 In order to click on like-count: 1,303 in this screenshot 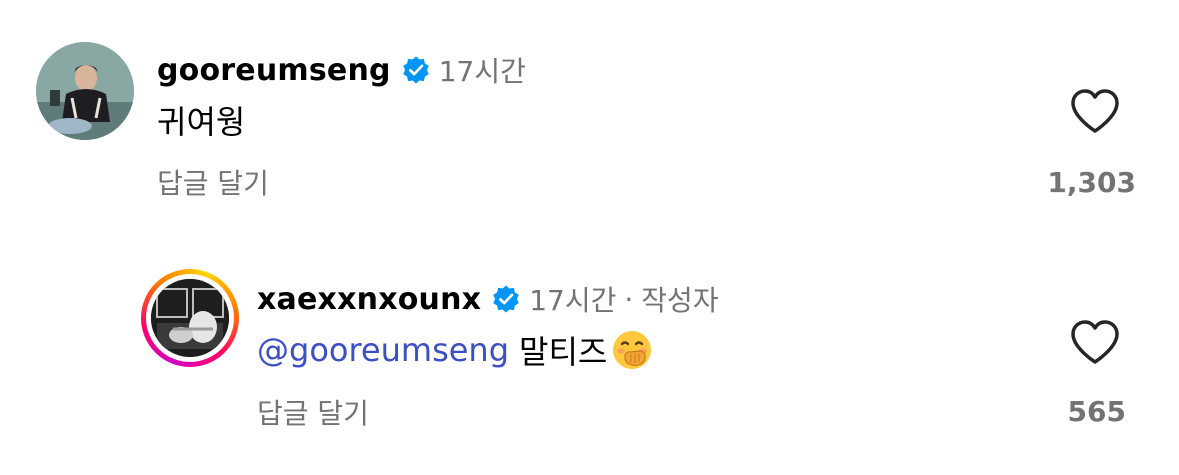, I will do `click(1091, 182)`.